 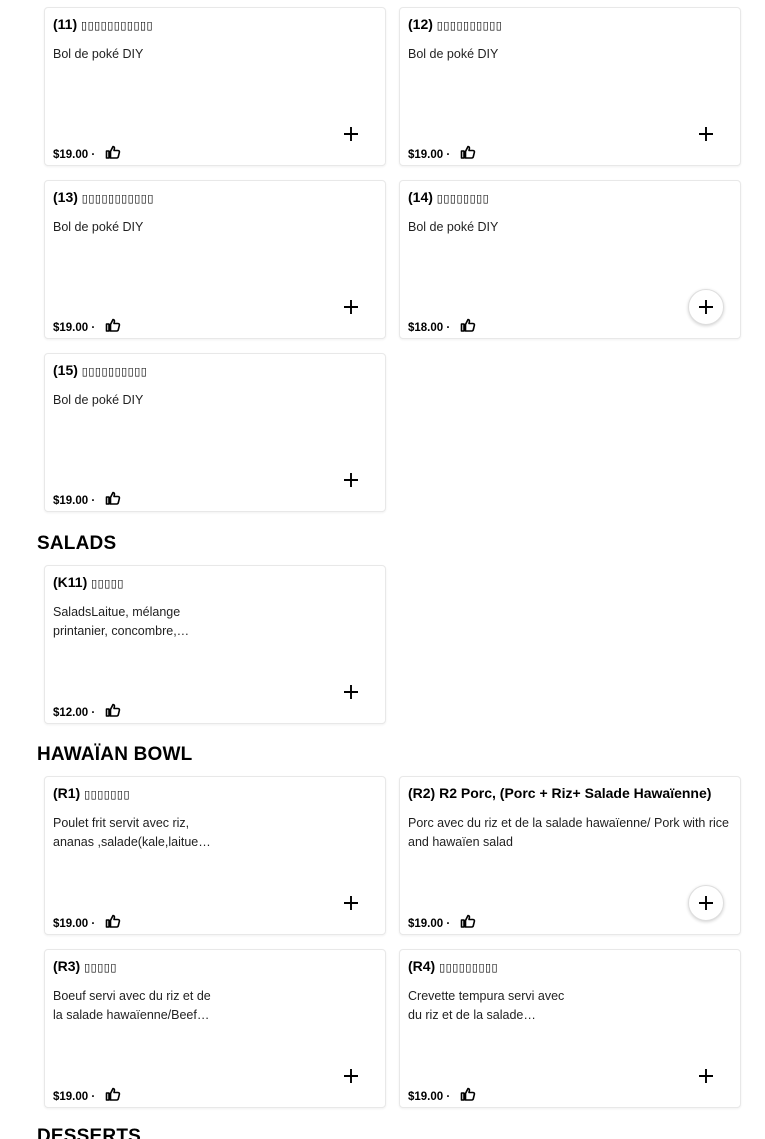 I want to click on item-title: (15) ▯▯▯▯▯▯▯▯▯▯, so click(x=100, y=370).